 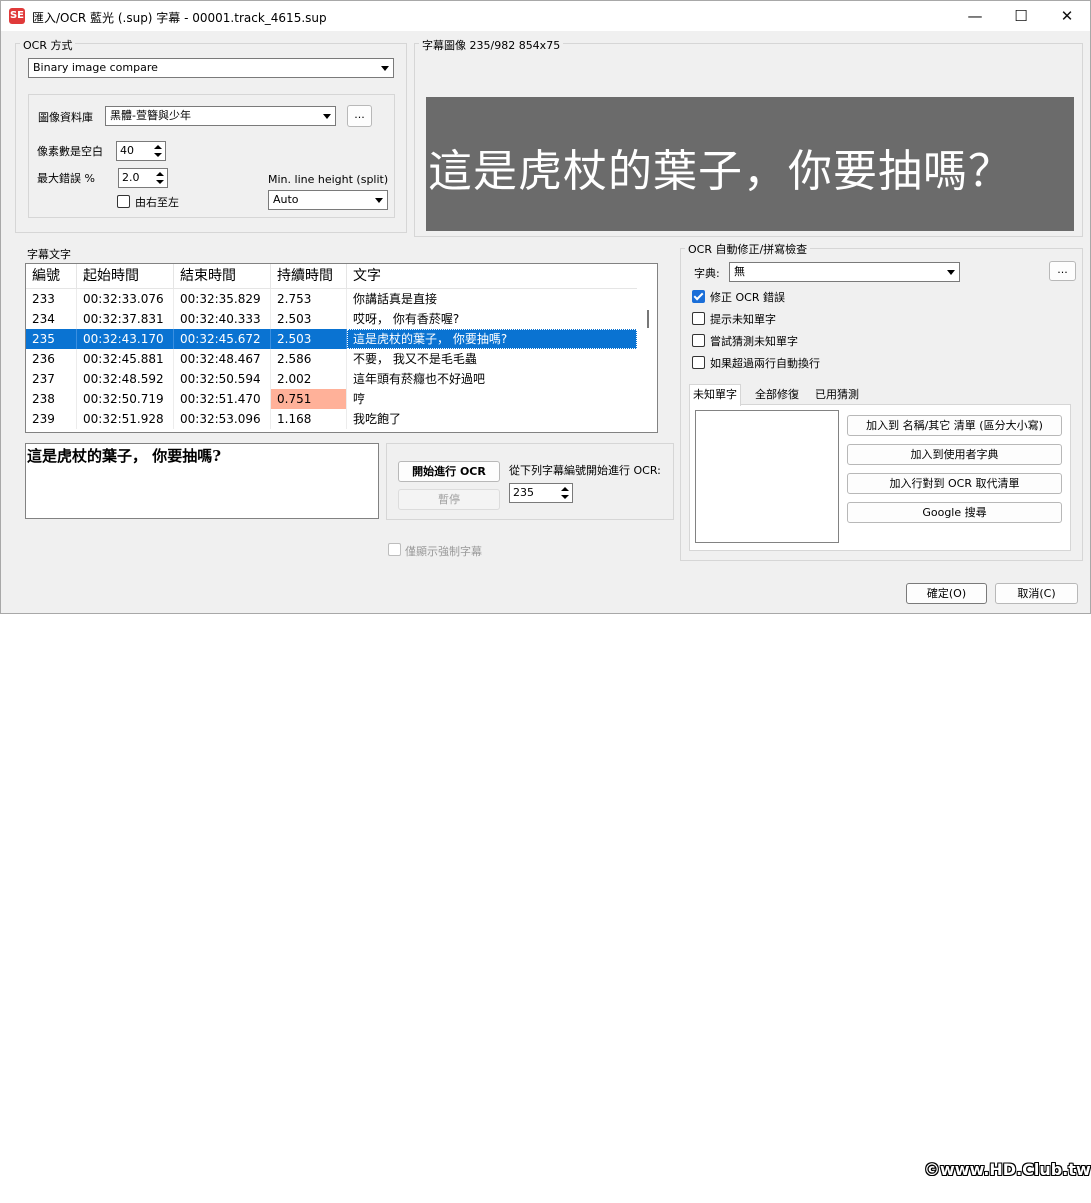 What do you see at coordinates (707, 273) in the screenshot?
I see `dictionary-label: 字典:` at bounding box center [707, 273].